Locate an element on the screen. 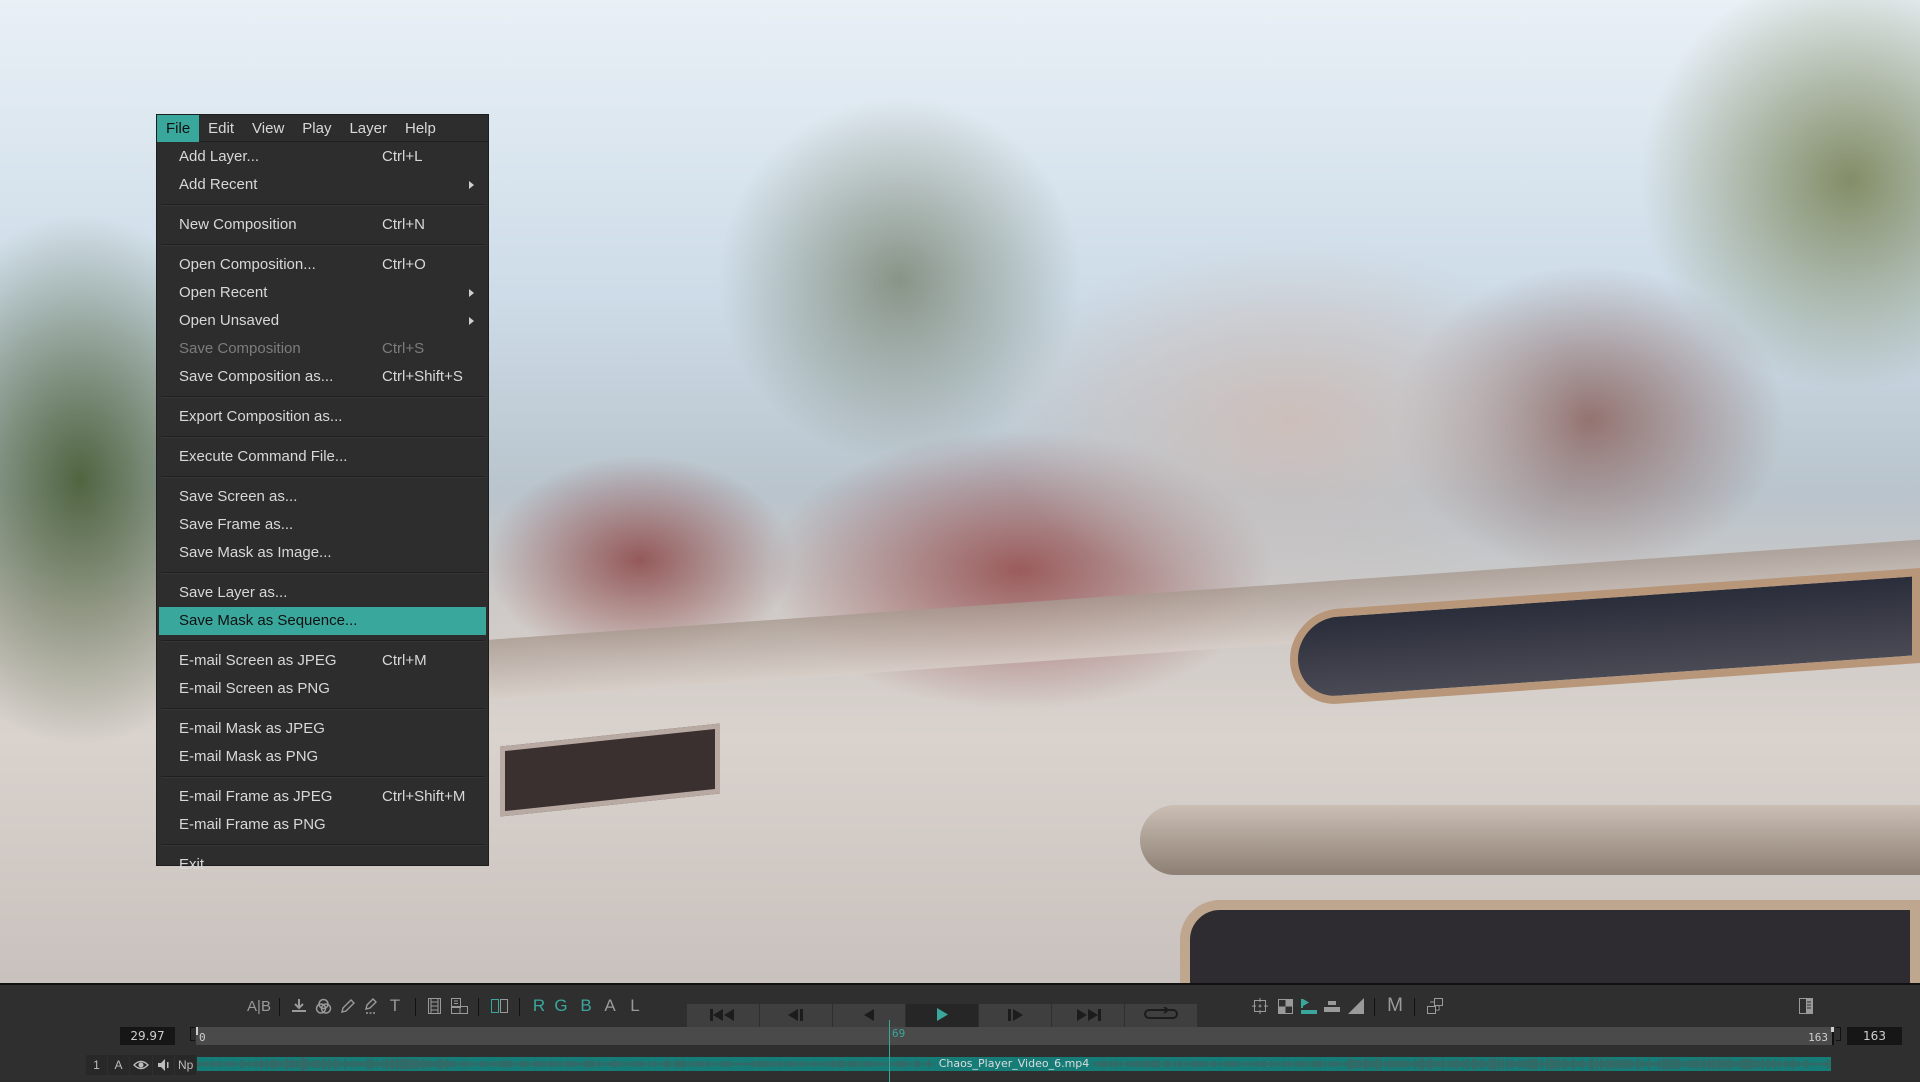 The width and height of the screenshot is (1920, 1082). menu-item-save-composition-as: Save Composition as... Ctrl+Shift+S is located at coordinates (322, 377).